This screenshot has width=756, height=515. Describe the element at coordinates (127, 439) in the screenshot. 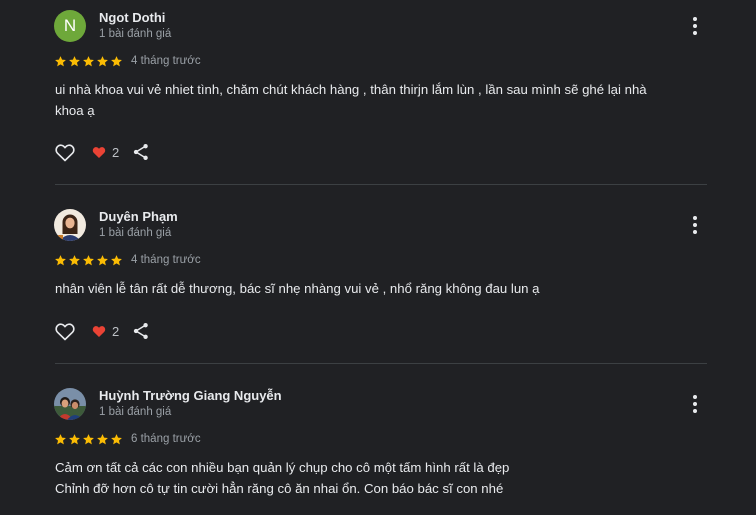

I see `rating-row: 6 tháng trước` at that location.